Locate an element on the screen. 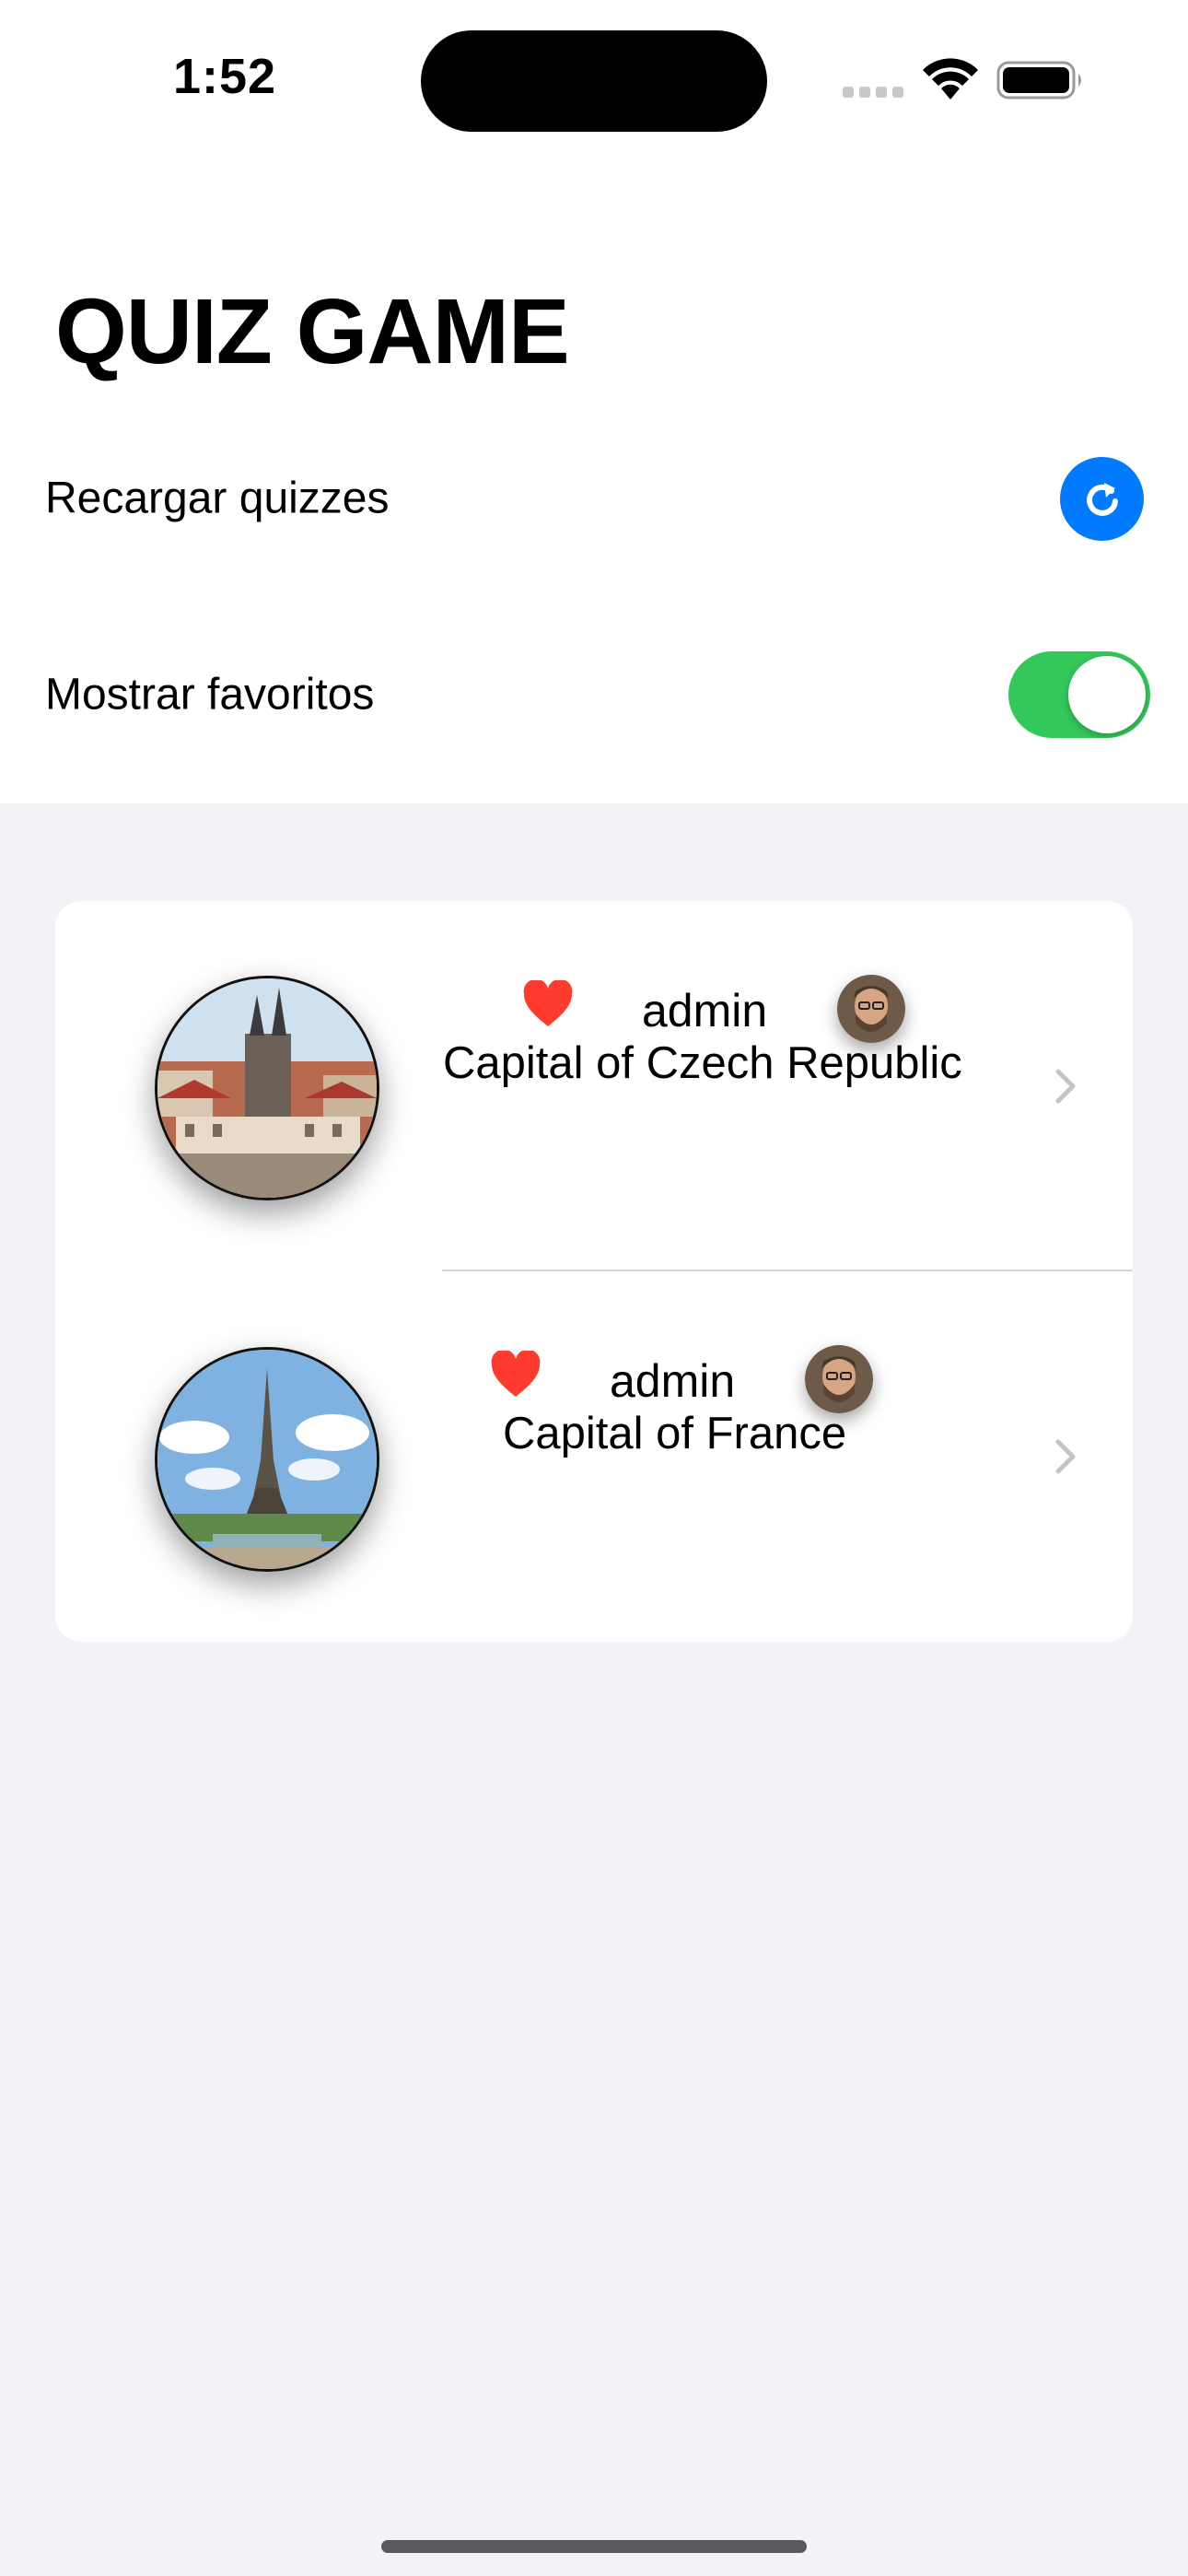 The height and width of the screenshot is (2576, 1188). reload-button is located at coordinates (1102, 499).